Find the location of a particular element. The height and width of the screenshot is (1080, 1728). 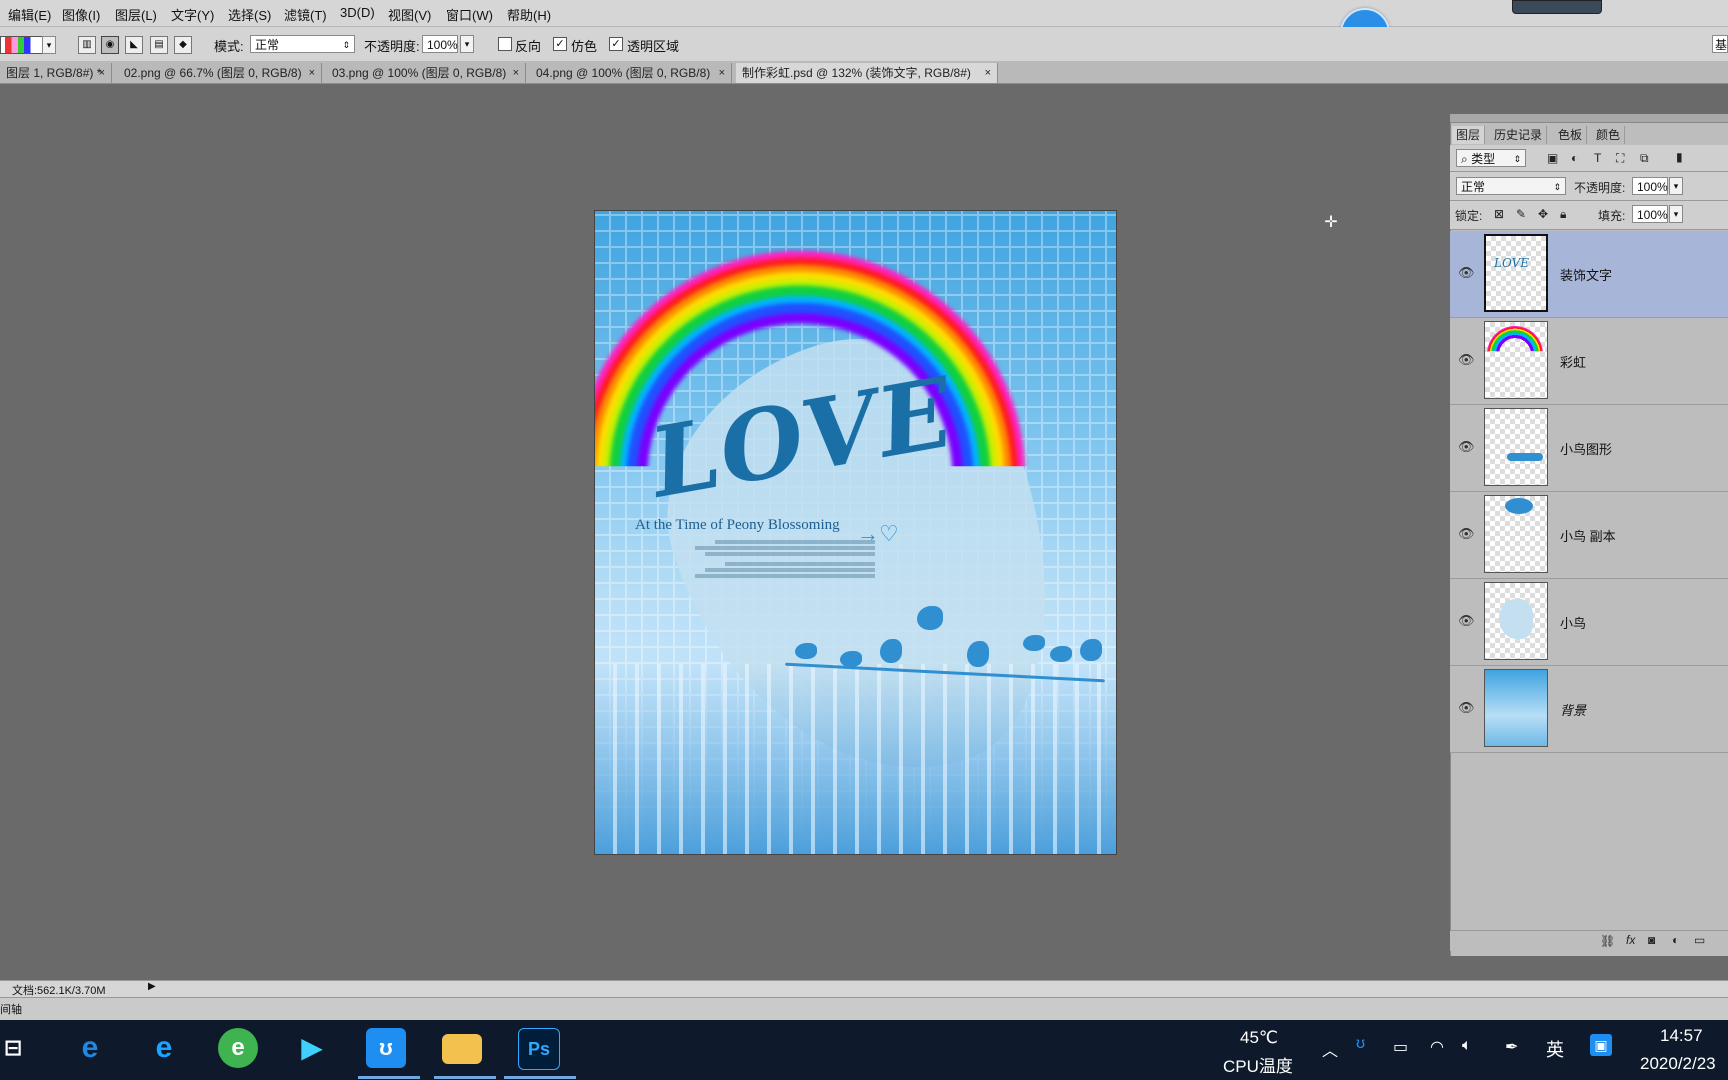

menu-3d: 3D(D) is located at coordinates (357, 12).